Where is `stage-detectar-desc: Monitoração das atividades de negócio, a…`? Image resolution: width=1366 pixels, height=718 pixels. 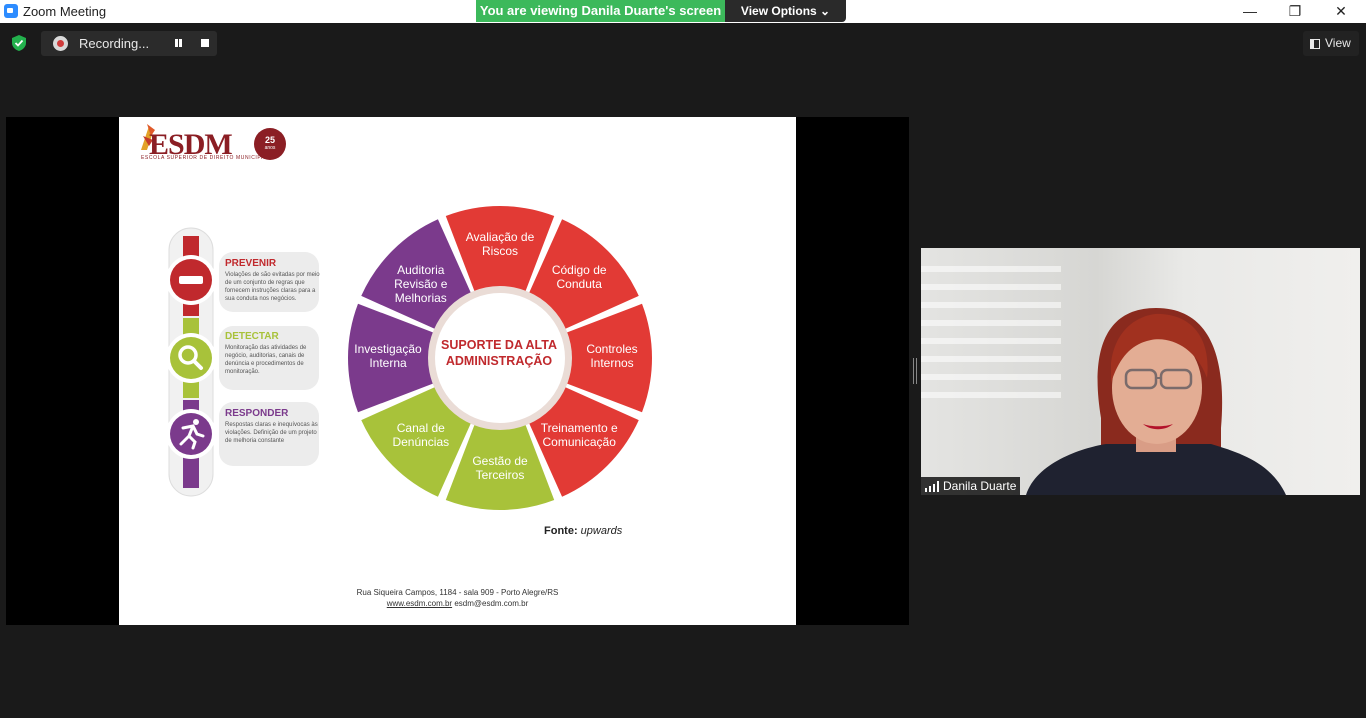
stage-detectar-desc: Monitoração das atividades de negócio, a… is located at coordinates (266, 360).